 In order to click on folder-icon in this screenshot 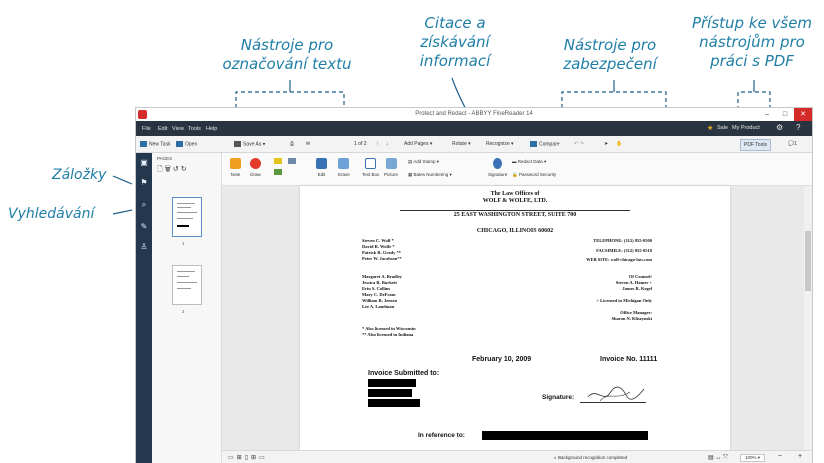, I will do `click(179, 144)`.